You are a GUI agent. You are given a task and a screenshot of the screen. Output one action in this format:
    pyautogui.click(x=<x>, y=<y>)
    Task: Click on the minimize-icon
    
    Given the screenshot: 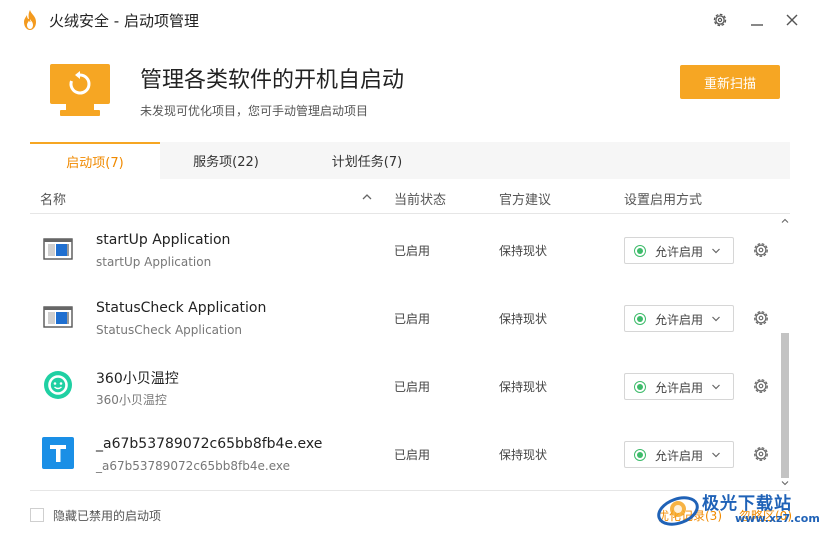 What is the action you would take?
    pyautogui.click(x=757, y=25)
    